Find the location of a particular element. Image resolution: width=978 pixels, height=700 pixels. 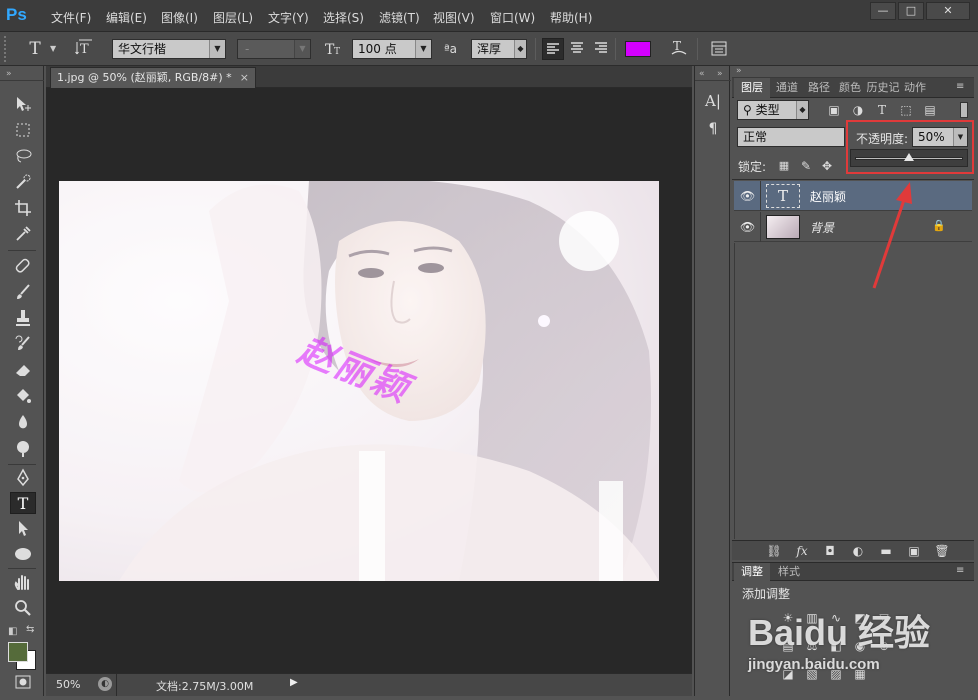

align-center-icon is located at coordinates (577, 49).